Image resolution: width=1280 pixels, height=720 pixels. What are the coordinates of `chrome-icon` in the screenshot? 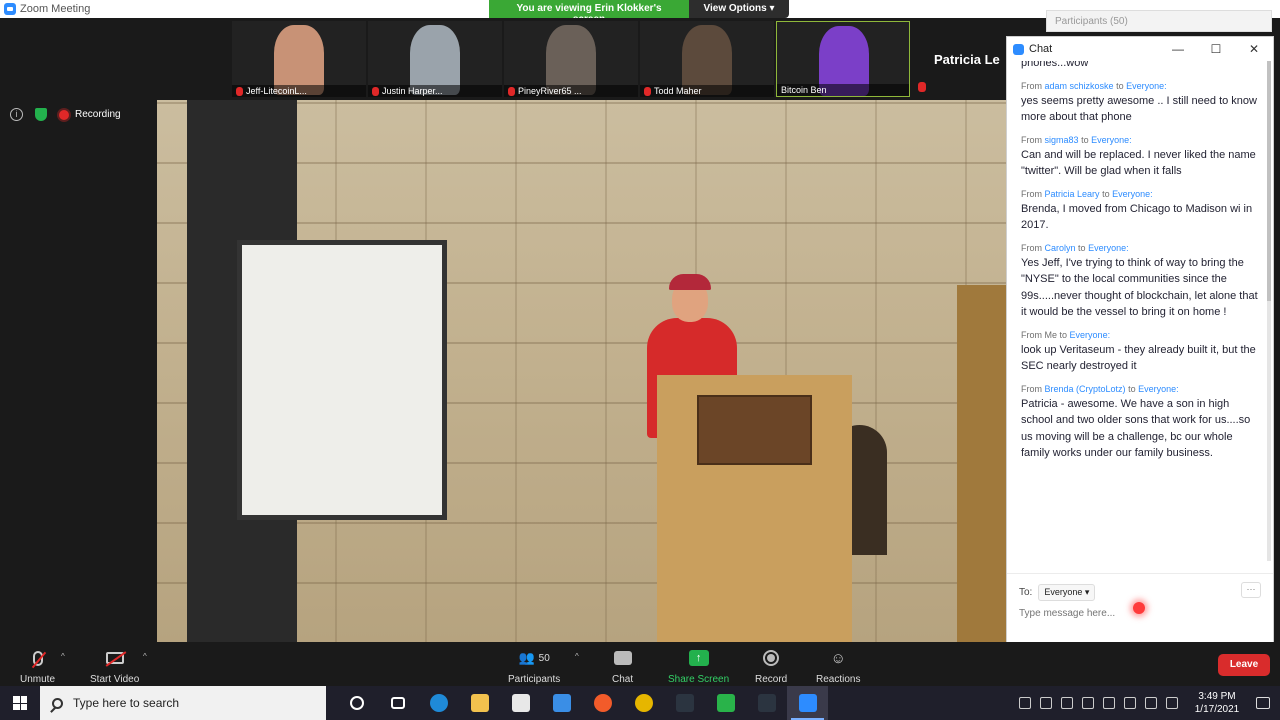 It's located at (643, 703).